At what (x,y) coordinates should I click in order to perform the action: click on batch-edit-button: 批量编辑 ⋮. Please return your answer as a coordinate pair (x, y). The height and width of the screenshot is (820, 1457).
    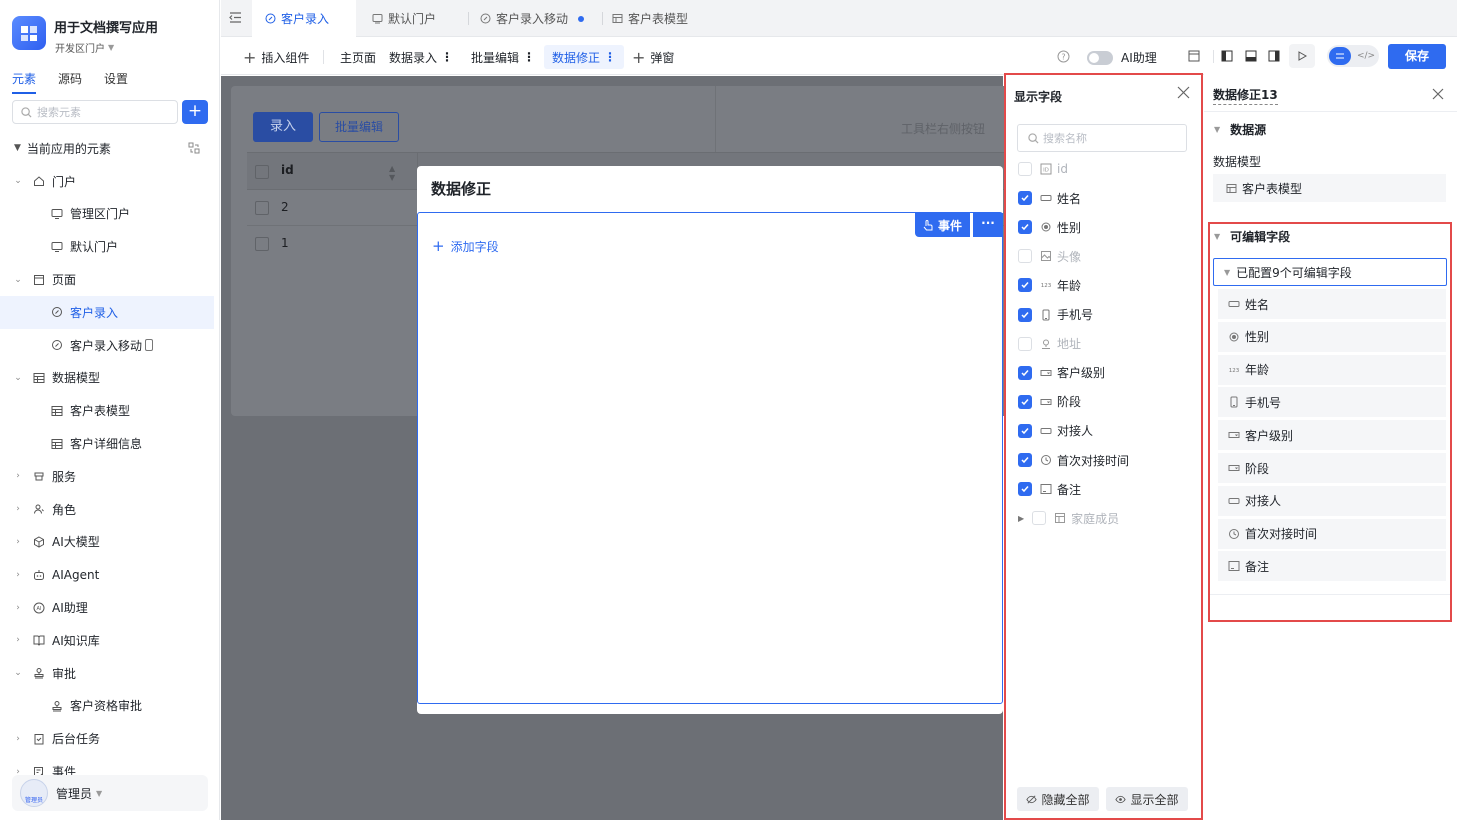
    Looking at the image, I should click on (503, 57).